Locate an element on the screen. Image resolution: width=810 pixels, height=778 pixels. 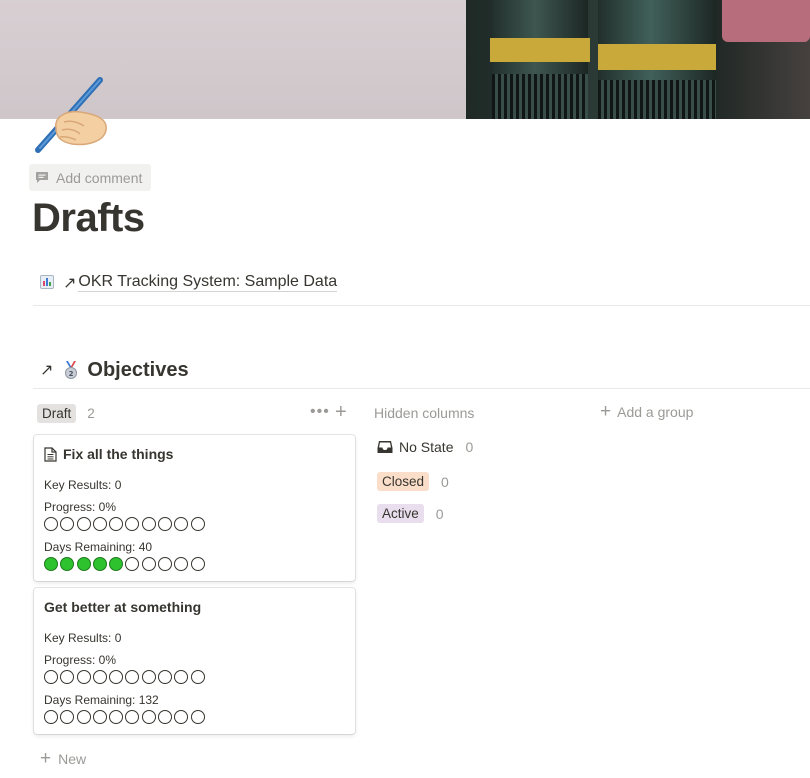
group-tag-draft: Draft is located at coordinates (57, 413).